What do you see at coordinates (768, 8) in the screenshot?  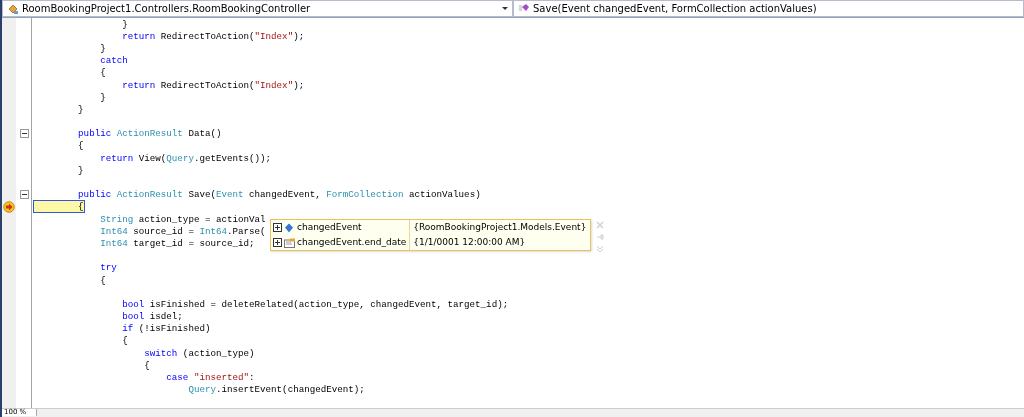 I see `member-dropdown: Save(Event changedEvent, FormCollection actionValues)` at bounding box center [768, 8].